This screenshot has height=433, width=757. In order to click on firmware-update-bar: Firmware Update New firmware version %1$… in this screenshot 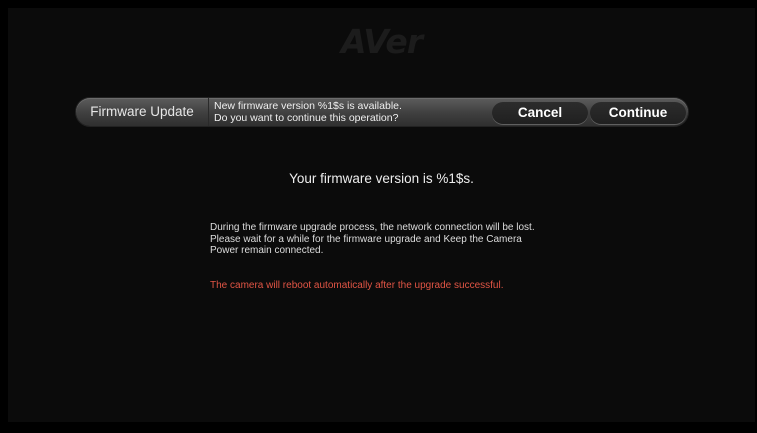, I will do `click(382, 112)`.